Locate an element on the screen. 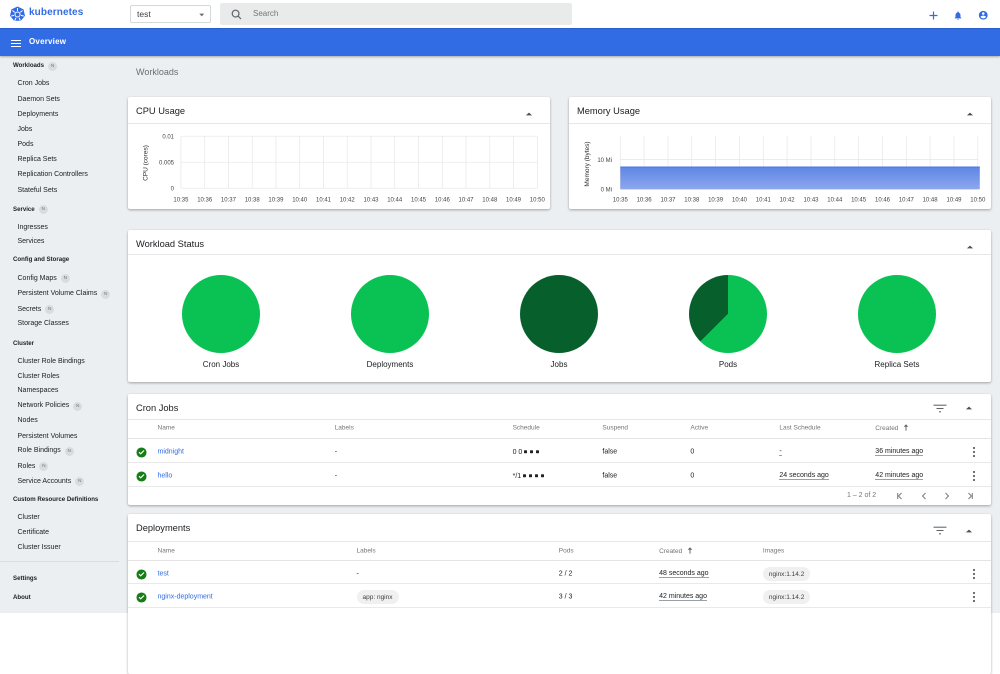 The image size is (1000, 674). svg-text: Memory (bytes) is located at coordinates (587, 163).